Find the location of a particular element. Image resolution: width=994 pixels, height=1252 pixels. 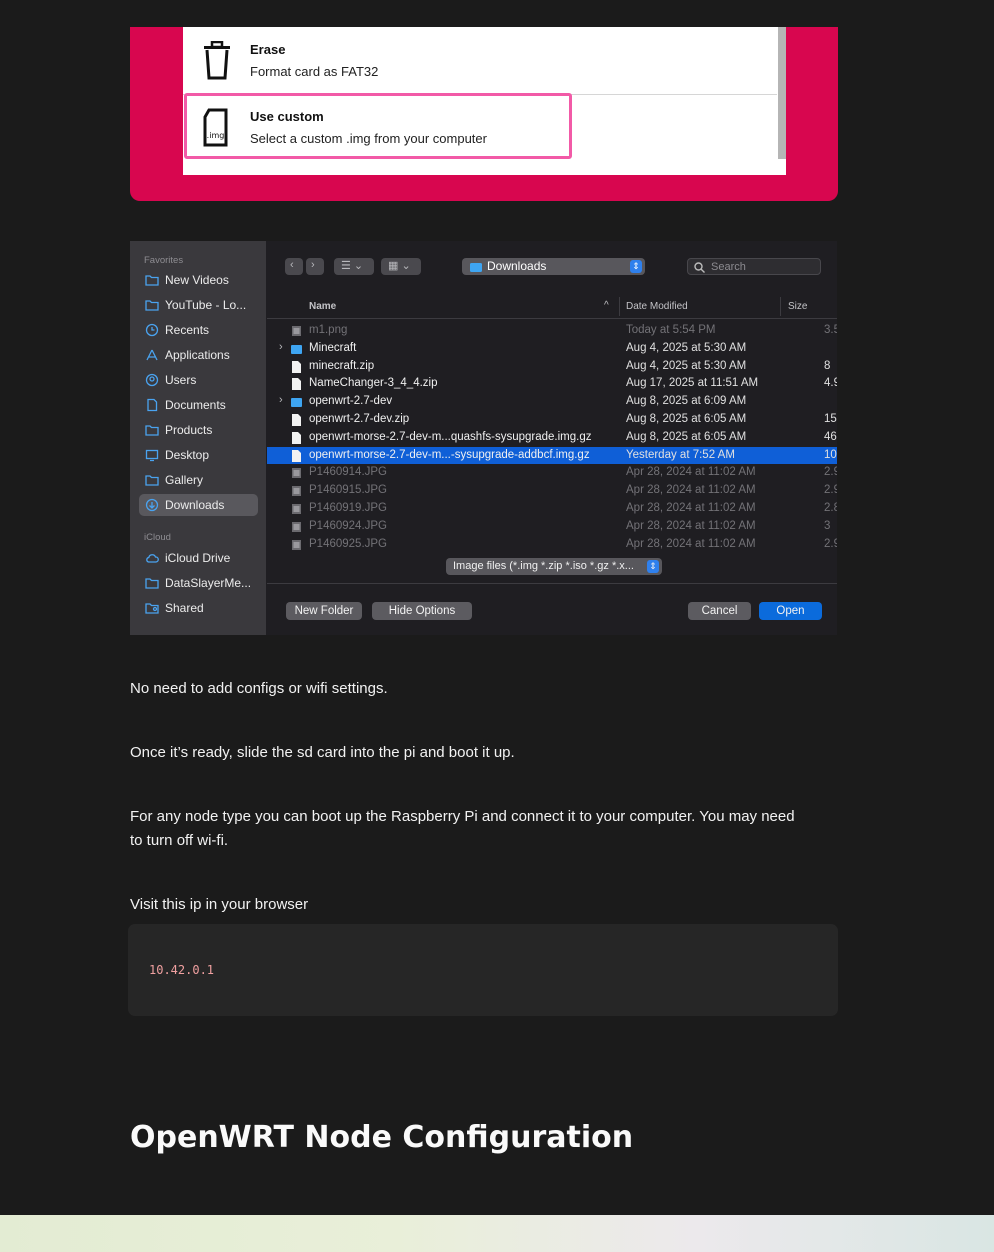

file-date: Yesterday at 7:52 AM is located at coordinates (680, 454).